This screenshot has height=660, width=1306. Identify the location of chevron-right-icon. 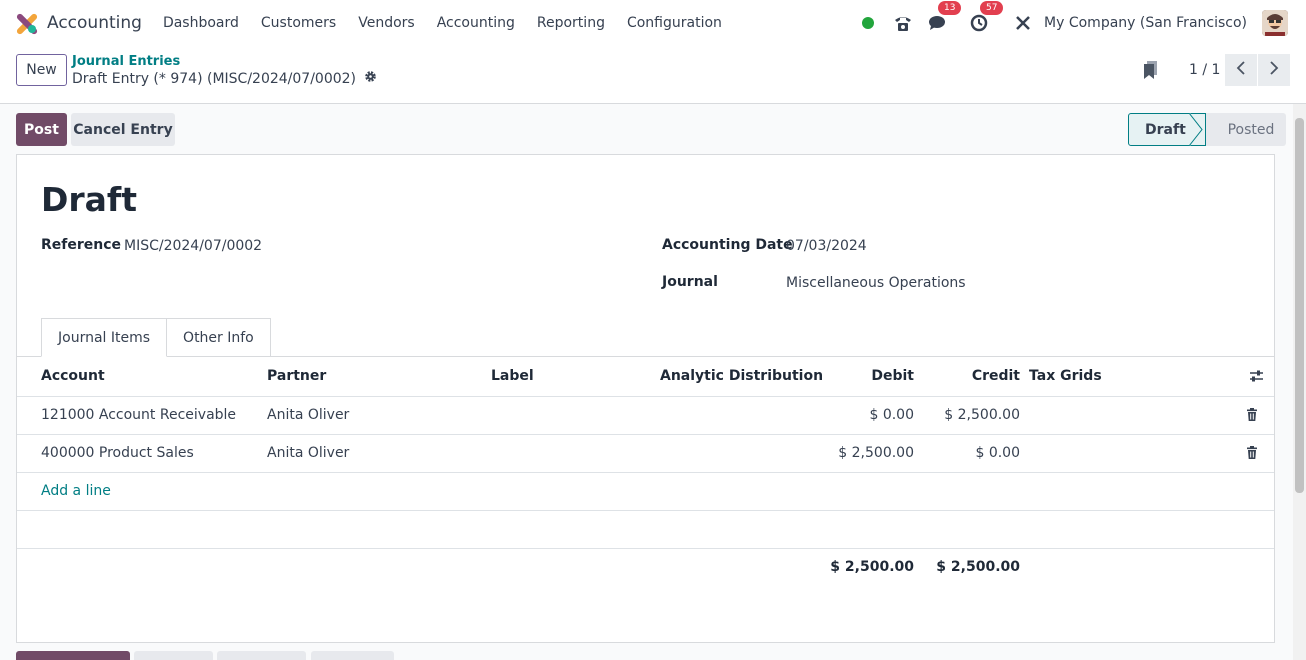
(1274, 70).